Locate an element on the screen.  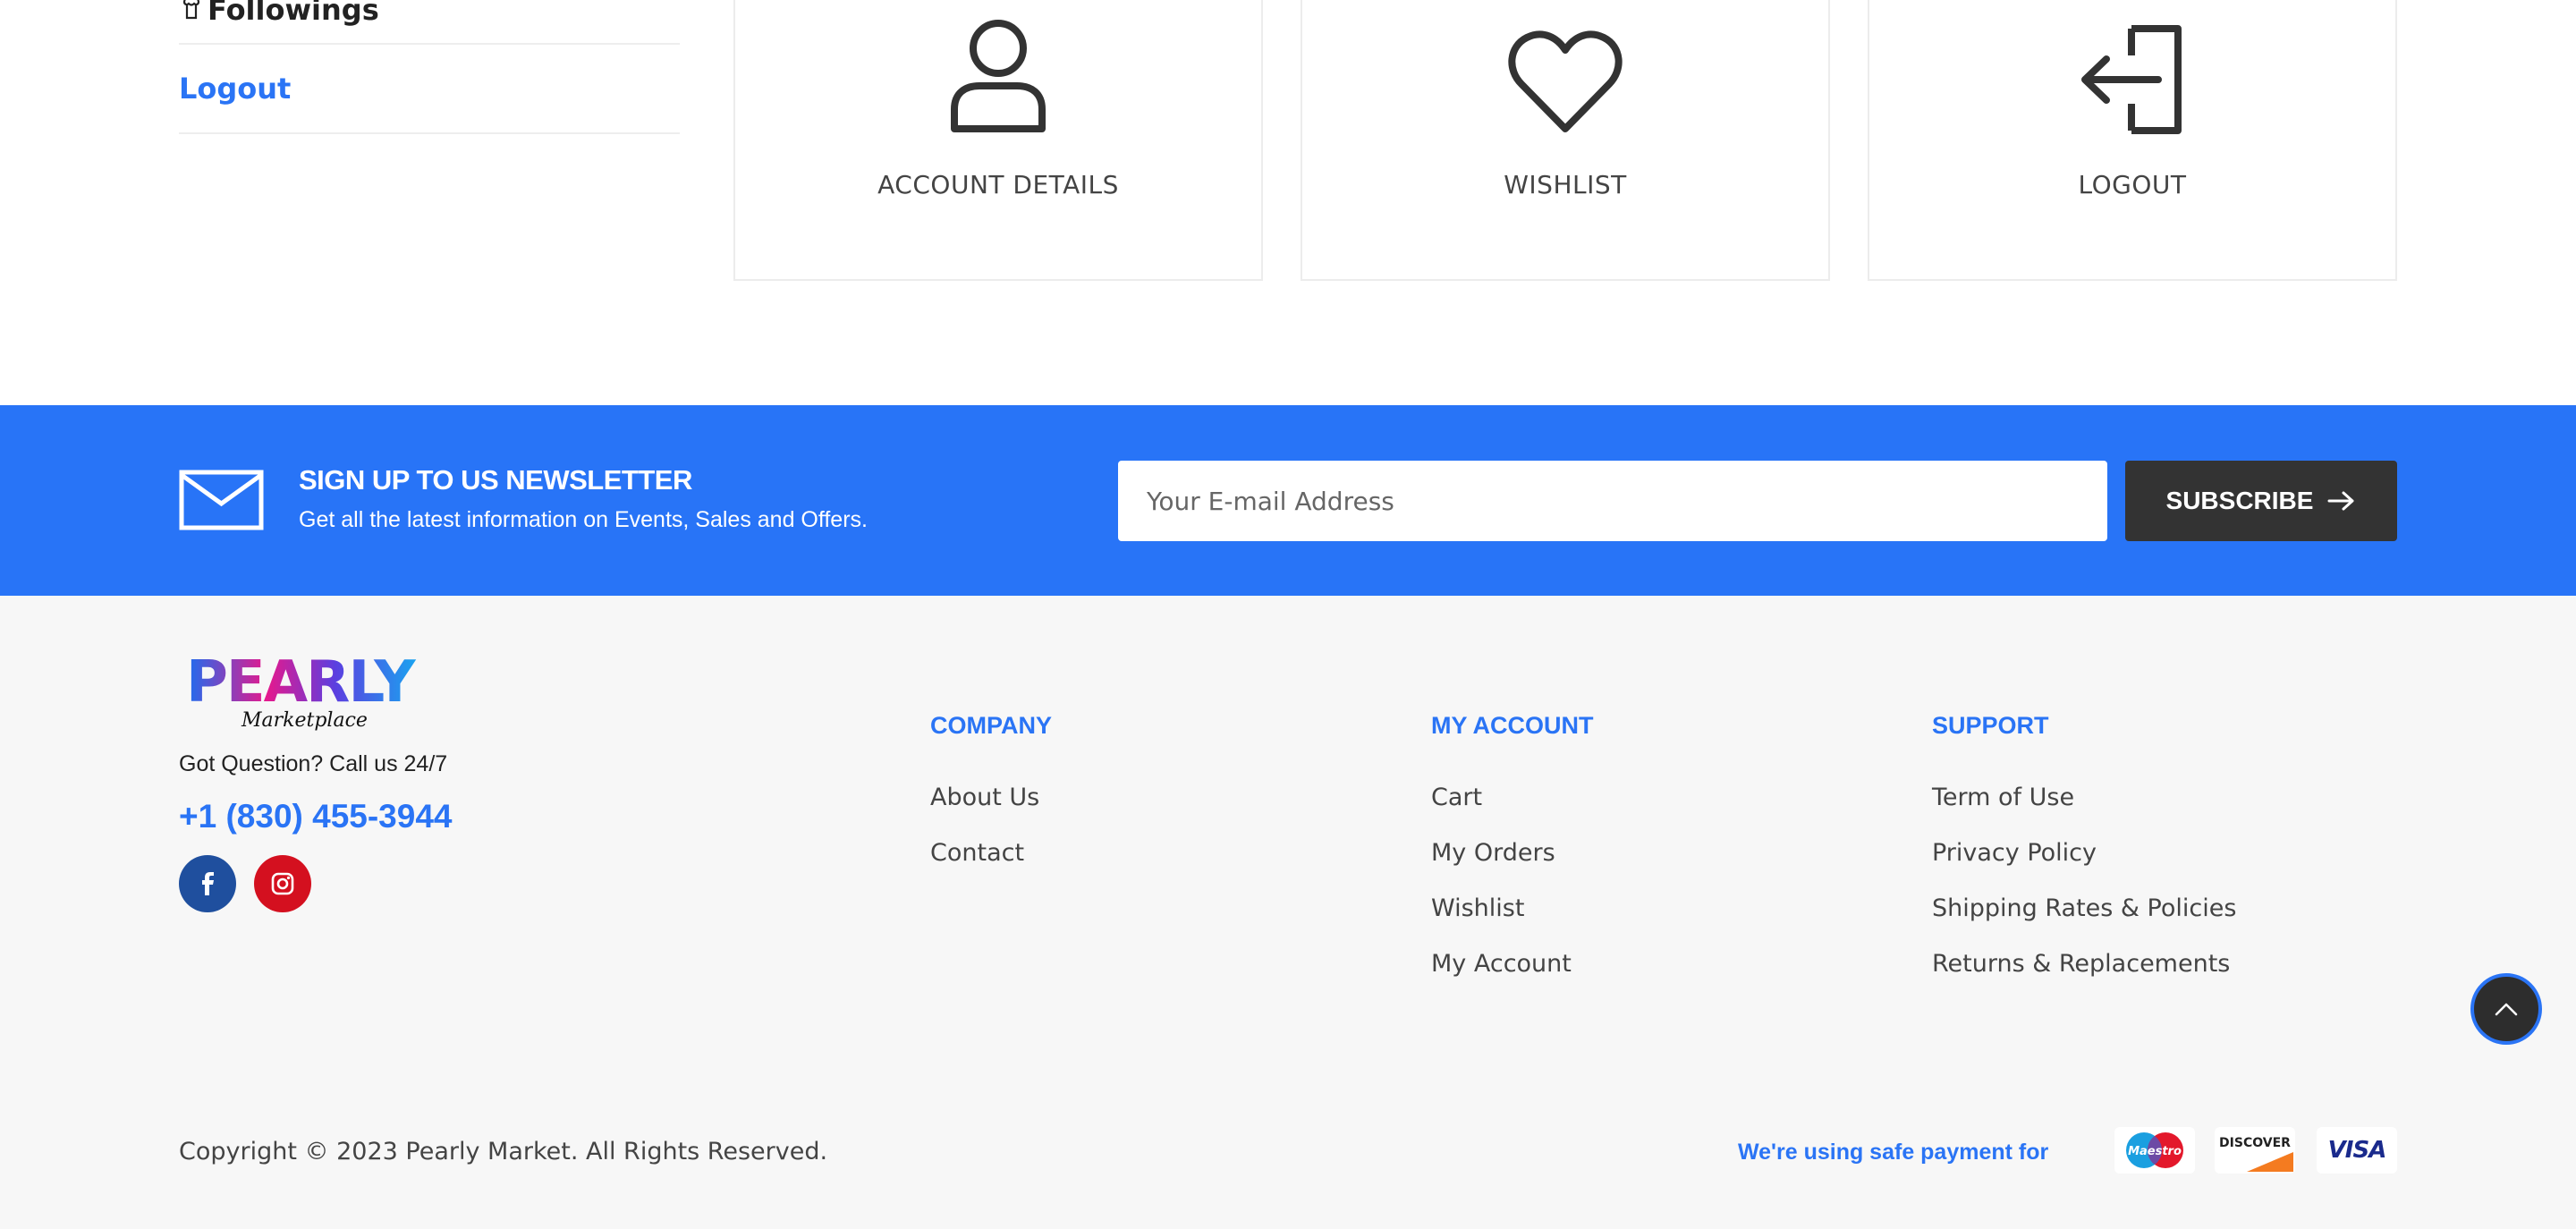
instagram-icon is located at coordinates (282, 883).